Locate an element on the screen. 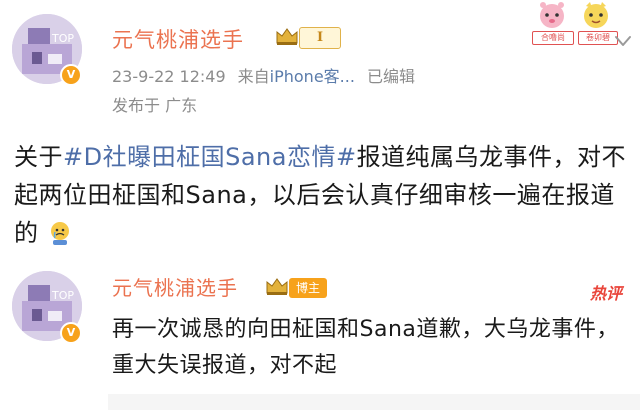 This screenshot has width=640, height=410. post-username: 元气桃浦选手 is located at coordinates (178, 39).